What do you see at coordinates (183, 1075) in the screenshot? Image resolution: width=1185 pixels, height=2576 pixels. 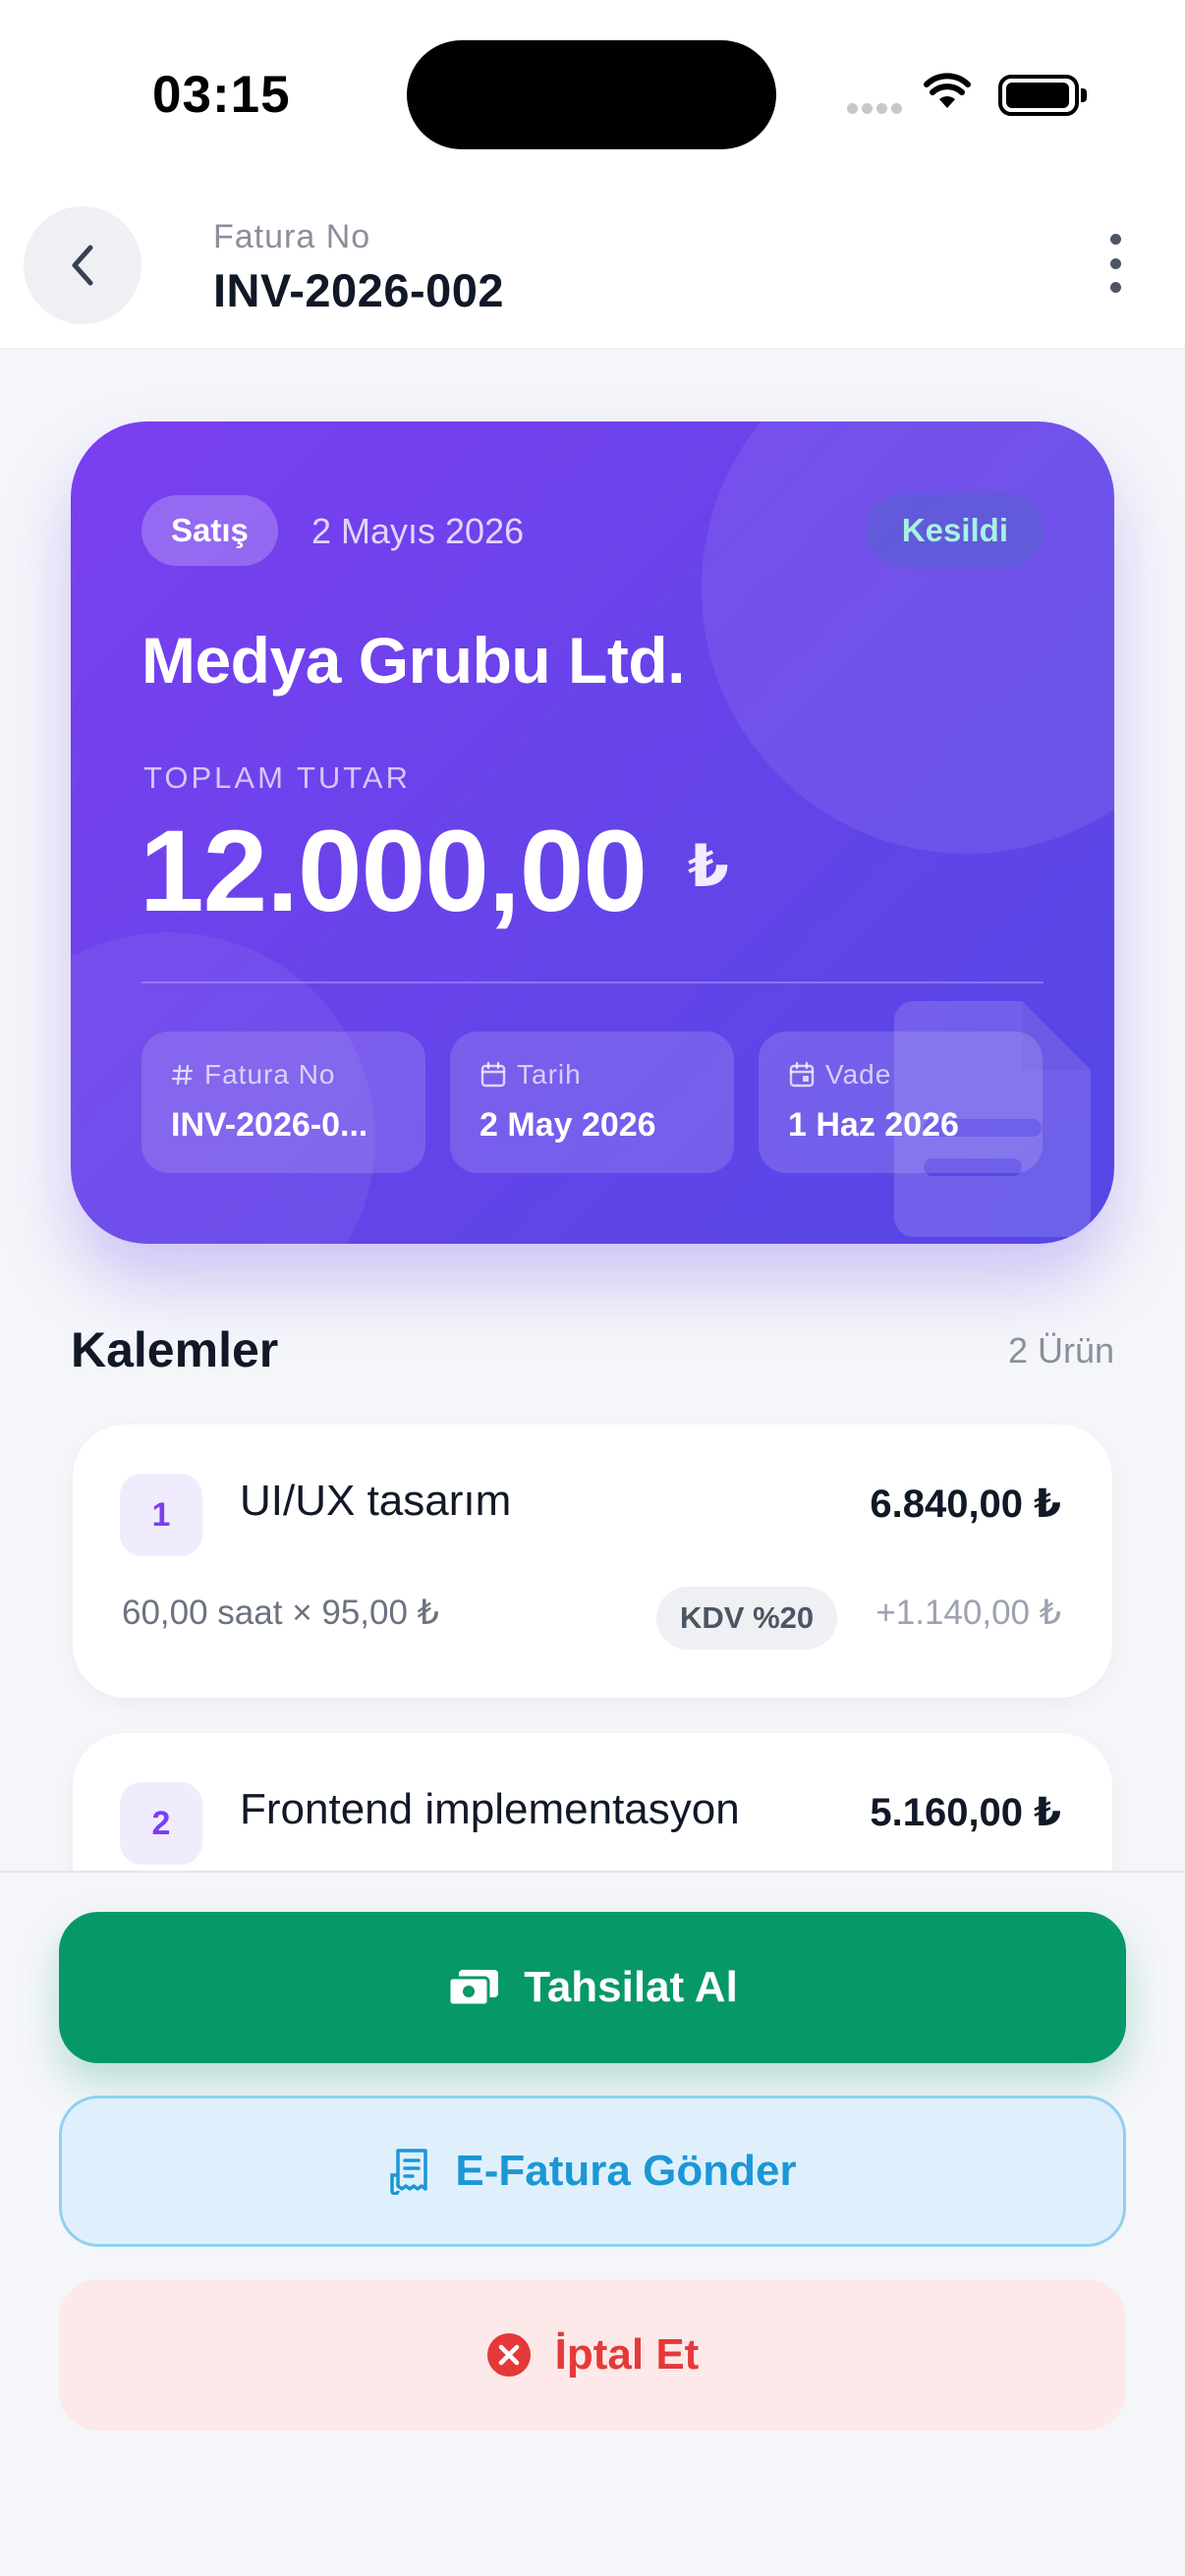 I see `hash-icon` at bounding box center [183, 1075].